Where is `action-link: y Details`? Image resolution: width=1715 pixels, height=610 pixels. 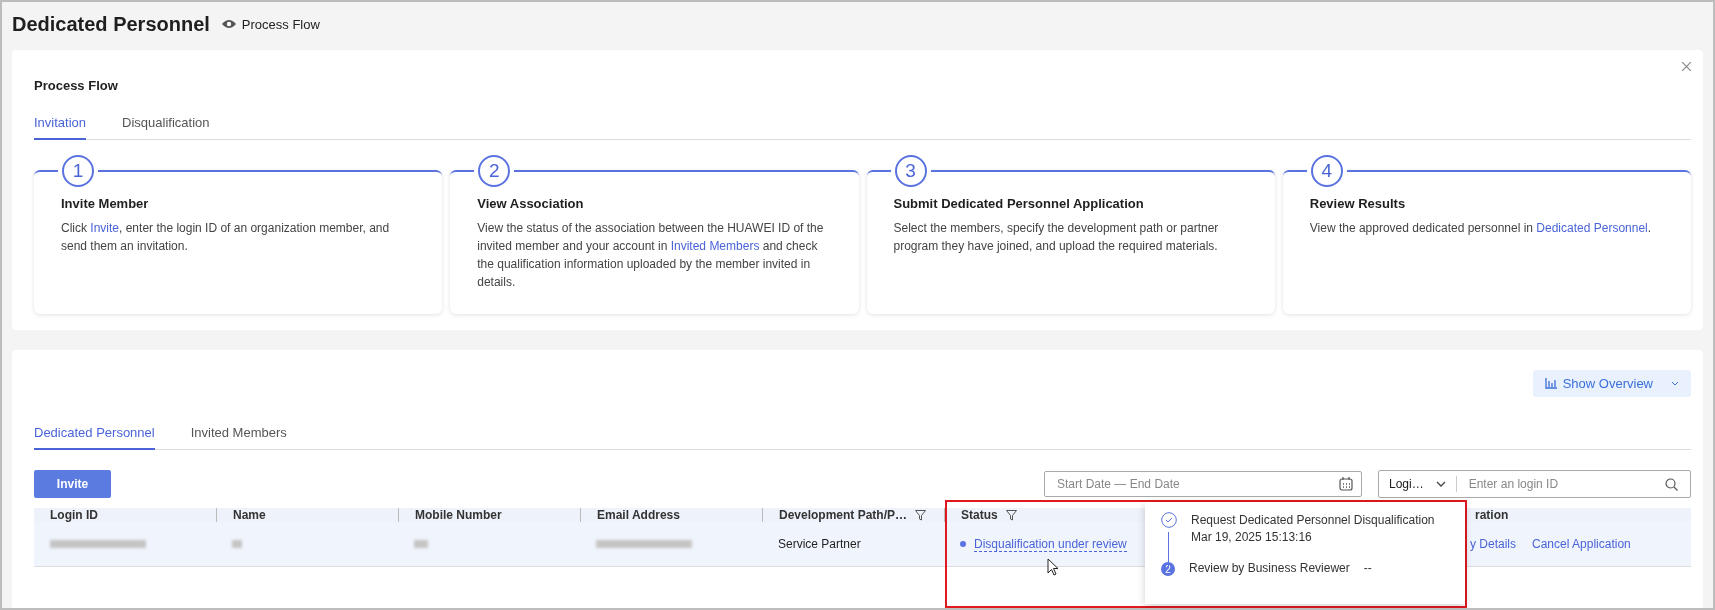
action-link: y Details is located at coordinates (1493, 544).